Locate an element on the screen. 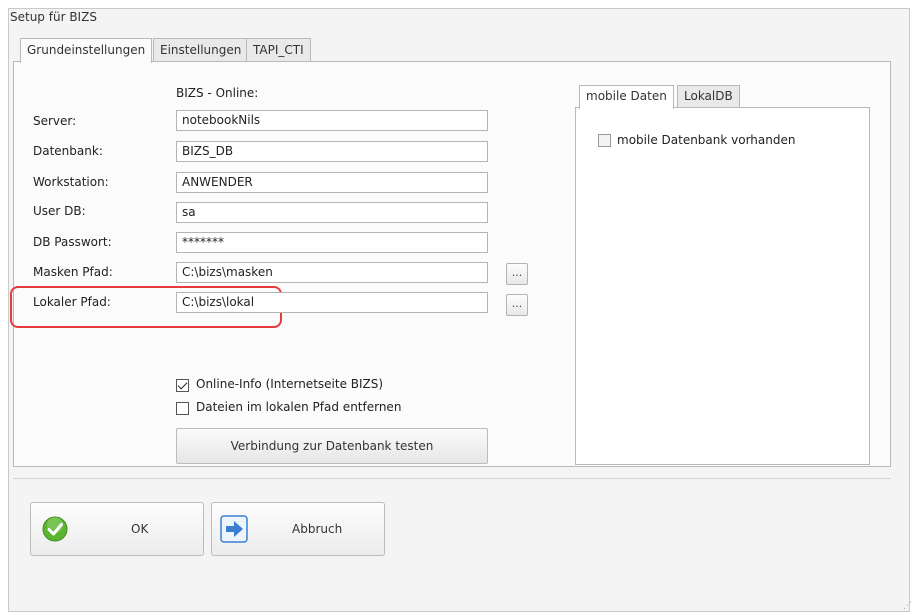 The height and width of the screenshot is (615, 916). datenbank-input: BIZS_DB is located at coordinates (332, 151).